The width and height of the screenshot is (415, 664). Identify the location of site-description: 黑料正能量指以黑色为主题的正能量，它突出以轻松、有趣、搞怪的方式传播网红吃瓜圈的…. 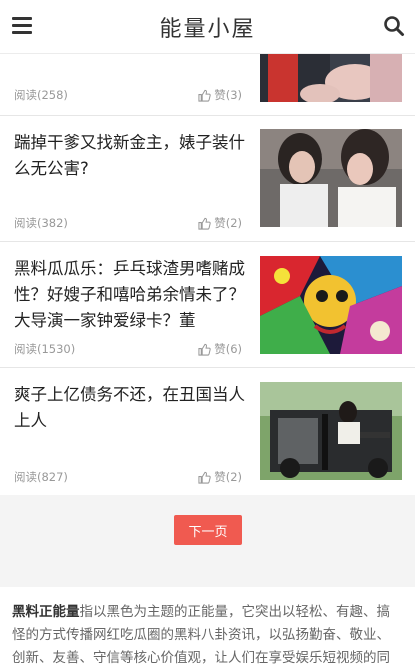
(207, 625).